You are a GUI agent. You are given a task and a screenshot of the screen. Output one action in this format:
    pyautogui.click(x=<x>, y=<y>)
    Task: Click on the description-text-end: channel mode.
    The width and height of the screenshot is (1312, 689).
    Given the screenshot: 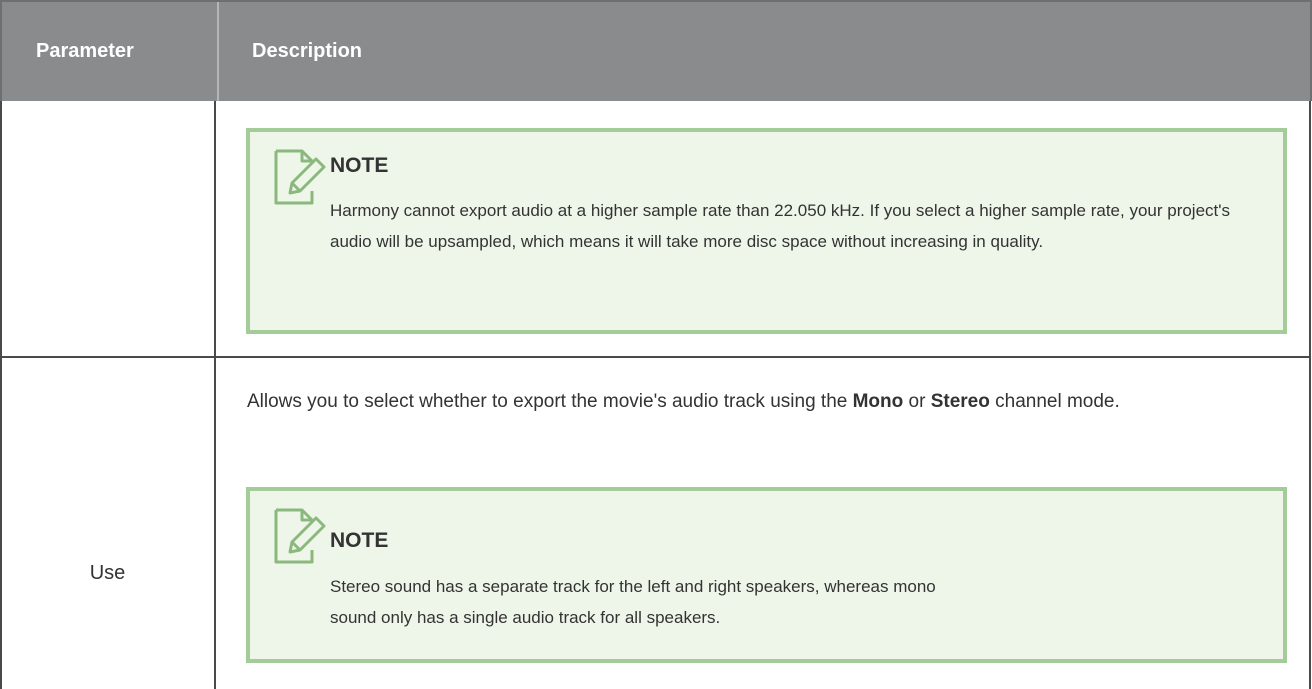 What is the action you would take?
    pyautogui.click(x=1054, y=401)
    